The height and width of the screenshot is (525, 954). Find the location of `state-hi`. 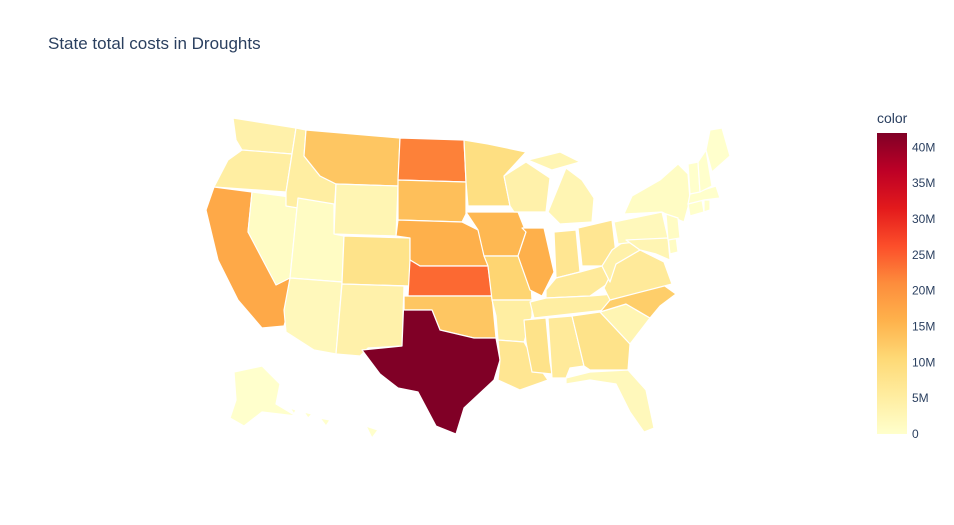

state-hi is located at coordinates (334, 423).